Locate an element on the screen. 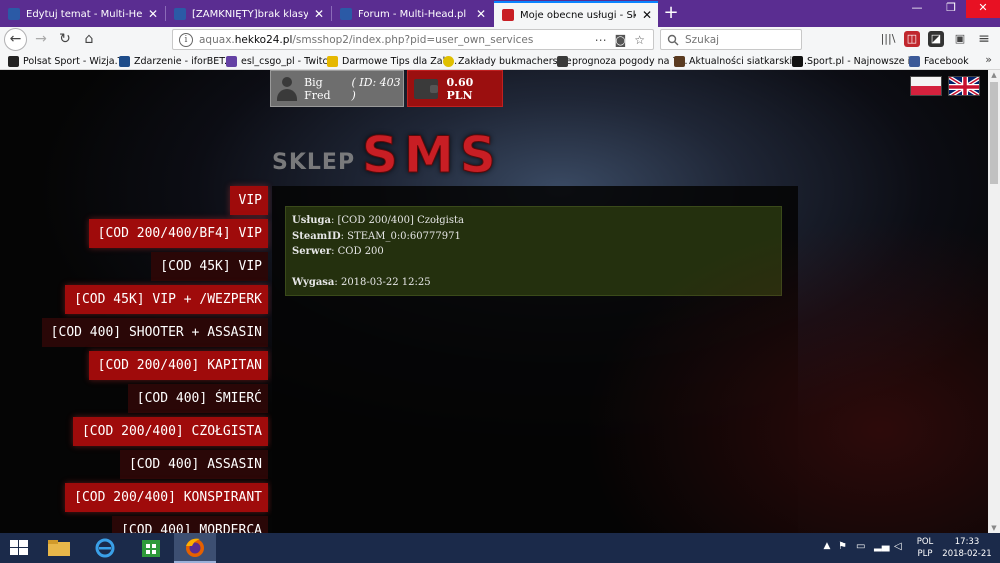 The height and width of the screenshot is (563, 1000). tray-network-icon: ▭ is located at coordinates (863, 548).